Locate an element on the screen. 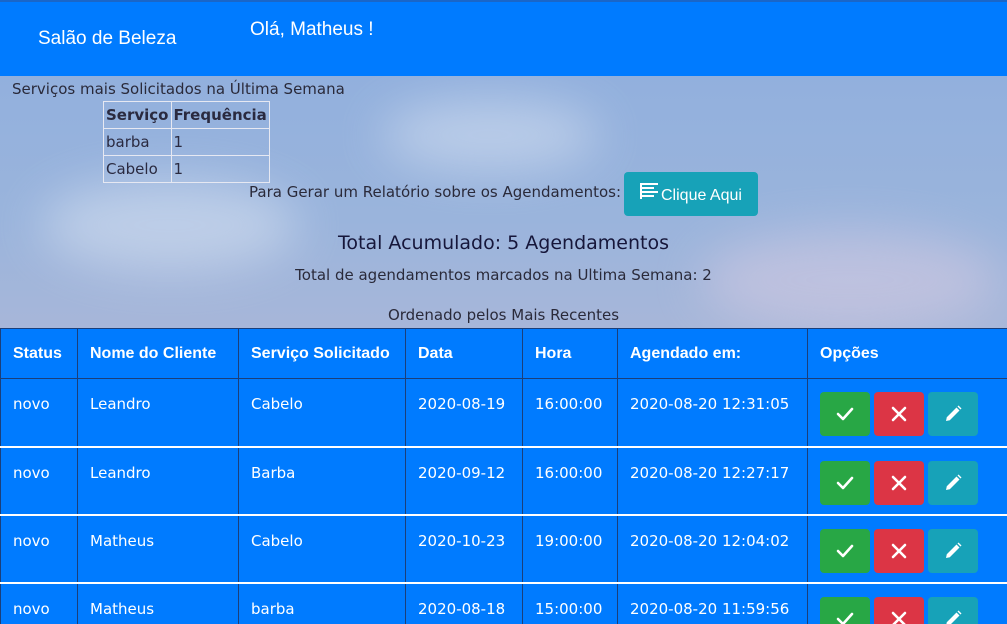 The height and width of the screenshot is (624, 1007). cell-time: 15:00:00 is located at coordinates (570, 602).